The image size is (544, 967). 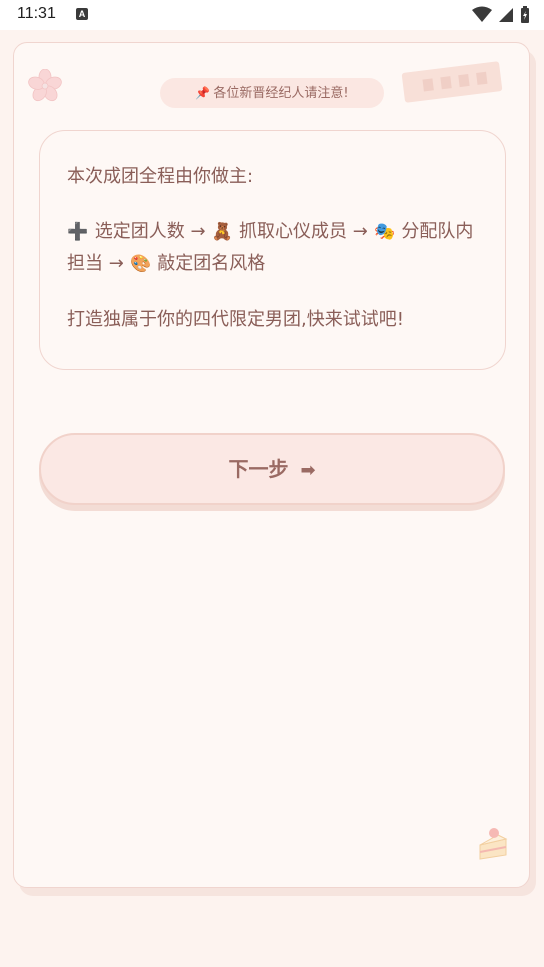 I want to click on notification-icon: A, so click(x=82, y=14).